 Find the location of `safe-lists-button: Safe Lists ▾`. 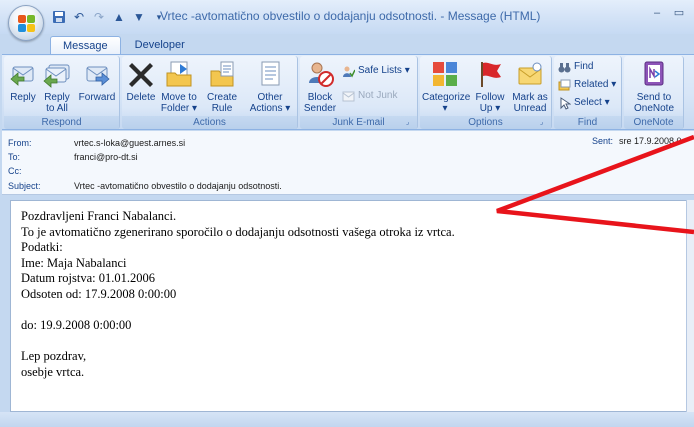

safe-lists-button: Safe Lists ▾ is located at coordinates (376, 71).